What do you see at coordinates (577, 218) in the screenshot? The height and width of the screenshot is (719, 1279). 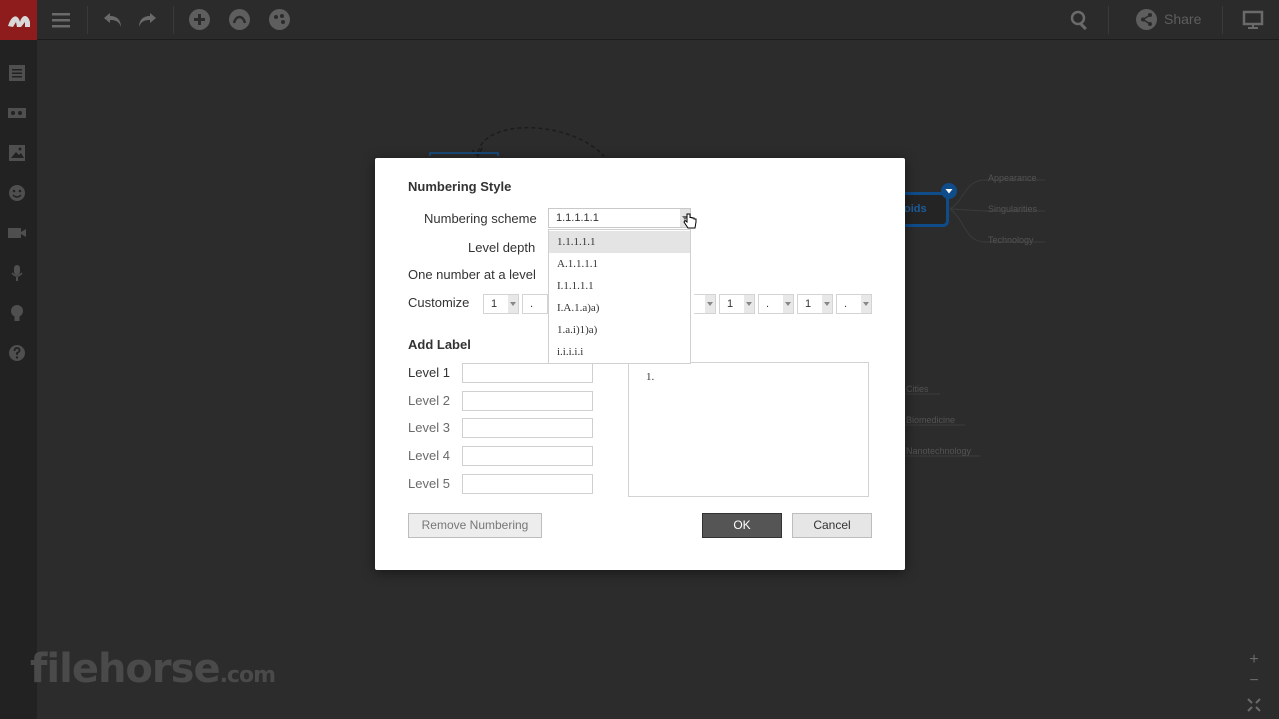 I see `numbering-scheme-value: 1.1.1.1.1` at bounding box center [577, 218].